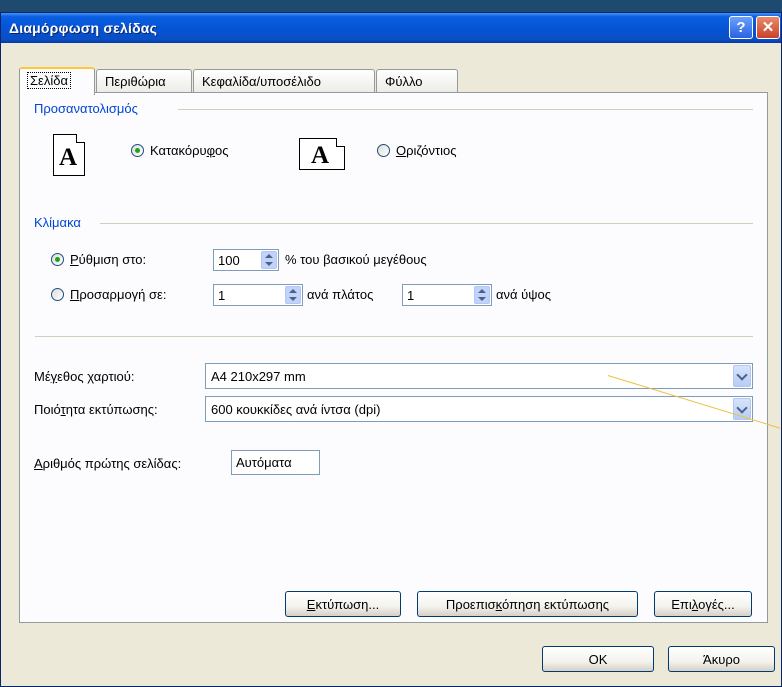  What do you see at coordinates (383, 150) in the screenshot?
I see `landscape-radio` at bounding box center [383, 150].